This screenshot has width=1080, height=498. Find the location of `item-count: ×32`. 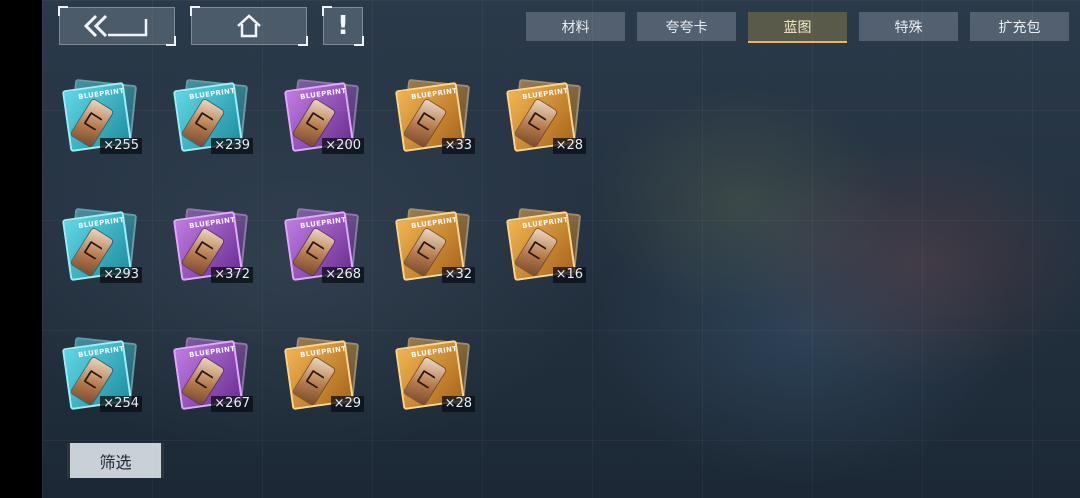

item-count: ×32 is located at coordinates (458, 275).